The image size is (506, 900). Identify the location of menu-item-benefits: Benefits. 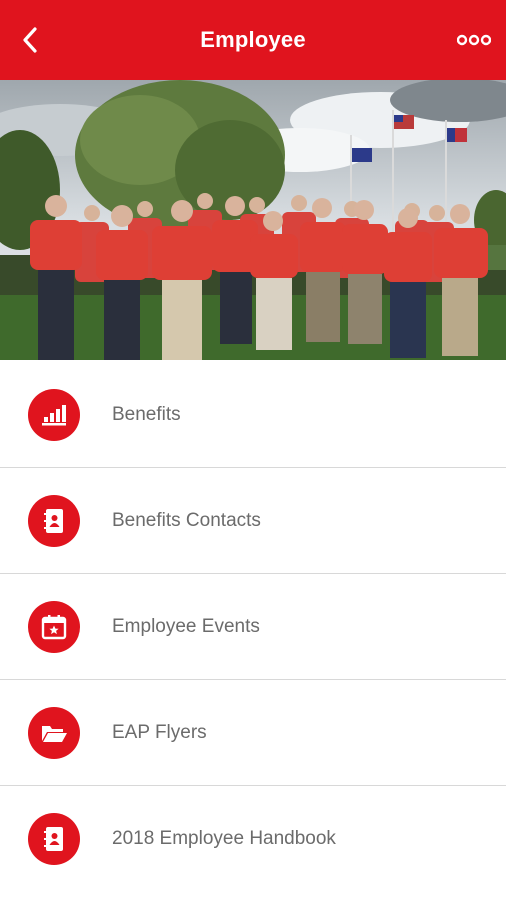
(253, 415).